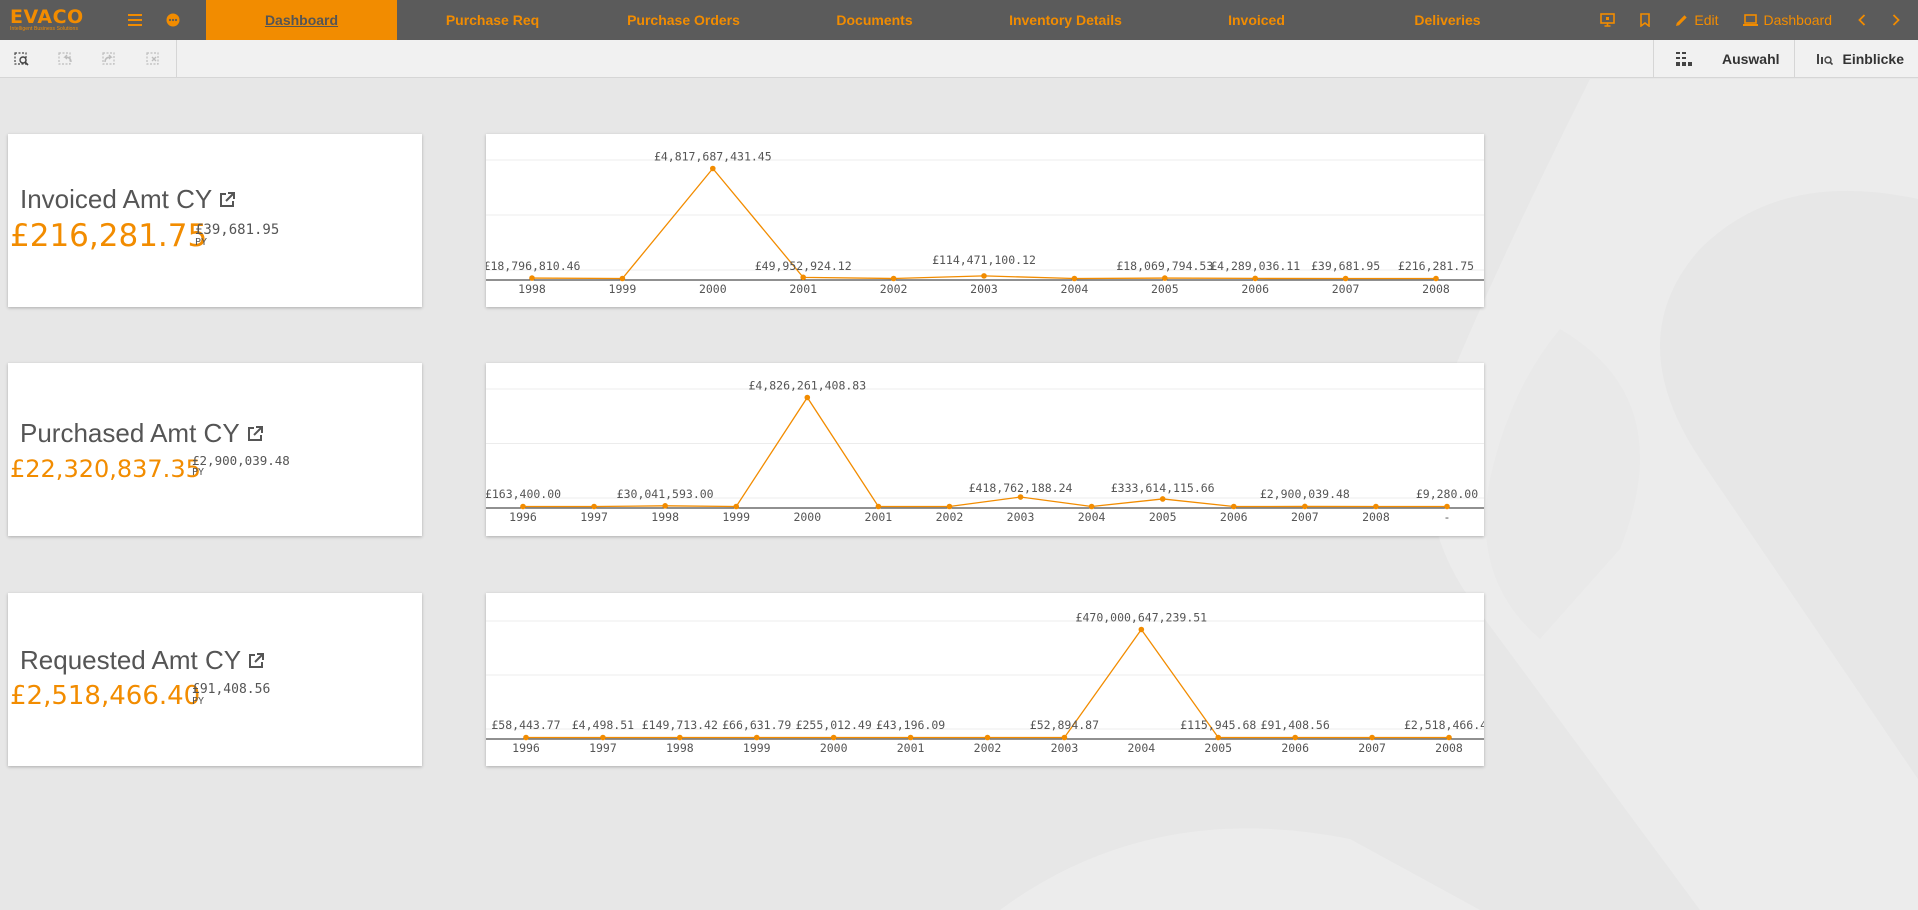  I want to click on x-tick-label: 2005, so click(1163, 517).